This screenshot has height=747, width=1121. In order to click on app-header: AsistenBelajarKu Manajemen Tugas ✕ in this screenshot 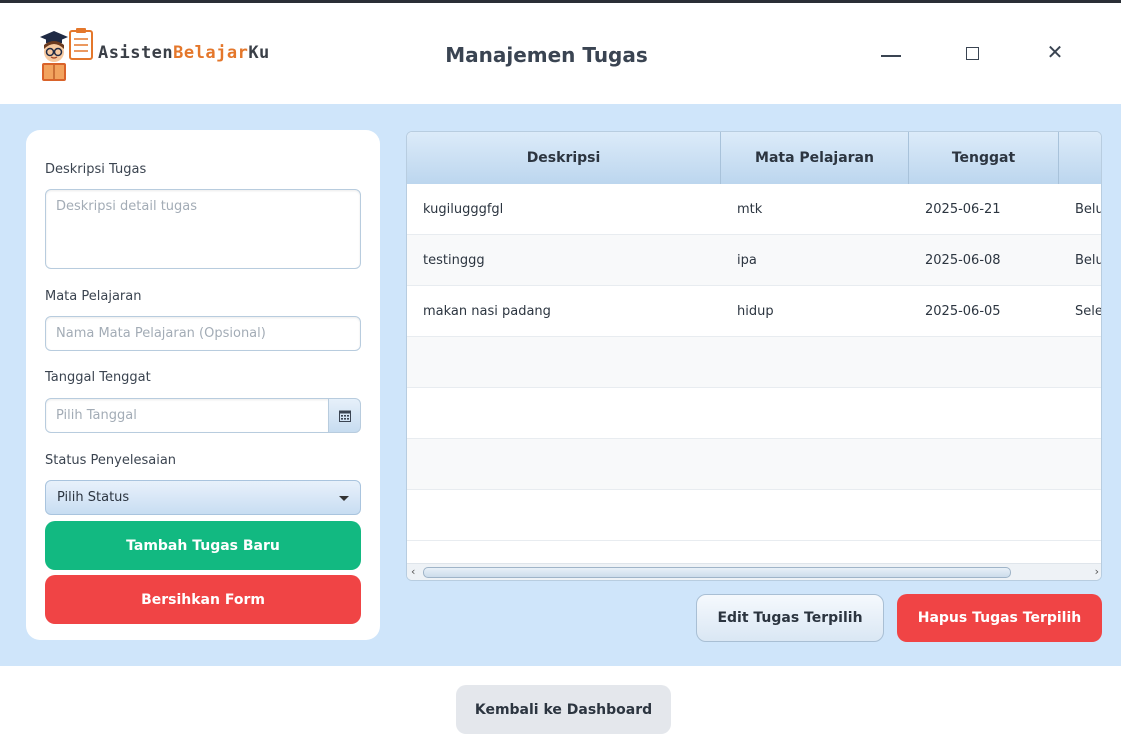, I will do `click(560, 53)`.